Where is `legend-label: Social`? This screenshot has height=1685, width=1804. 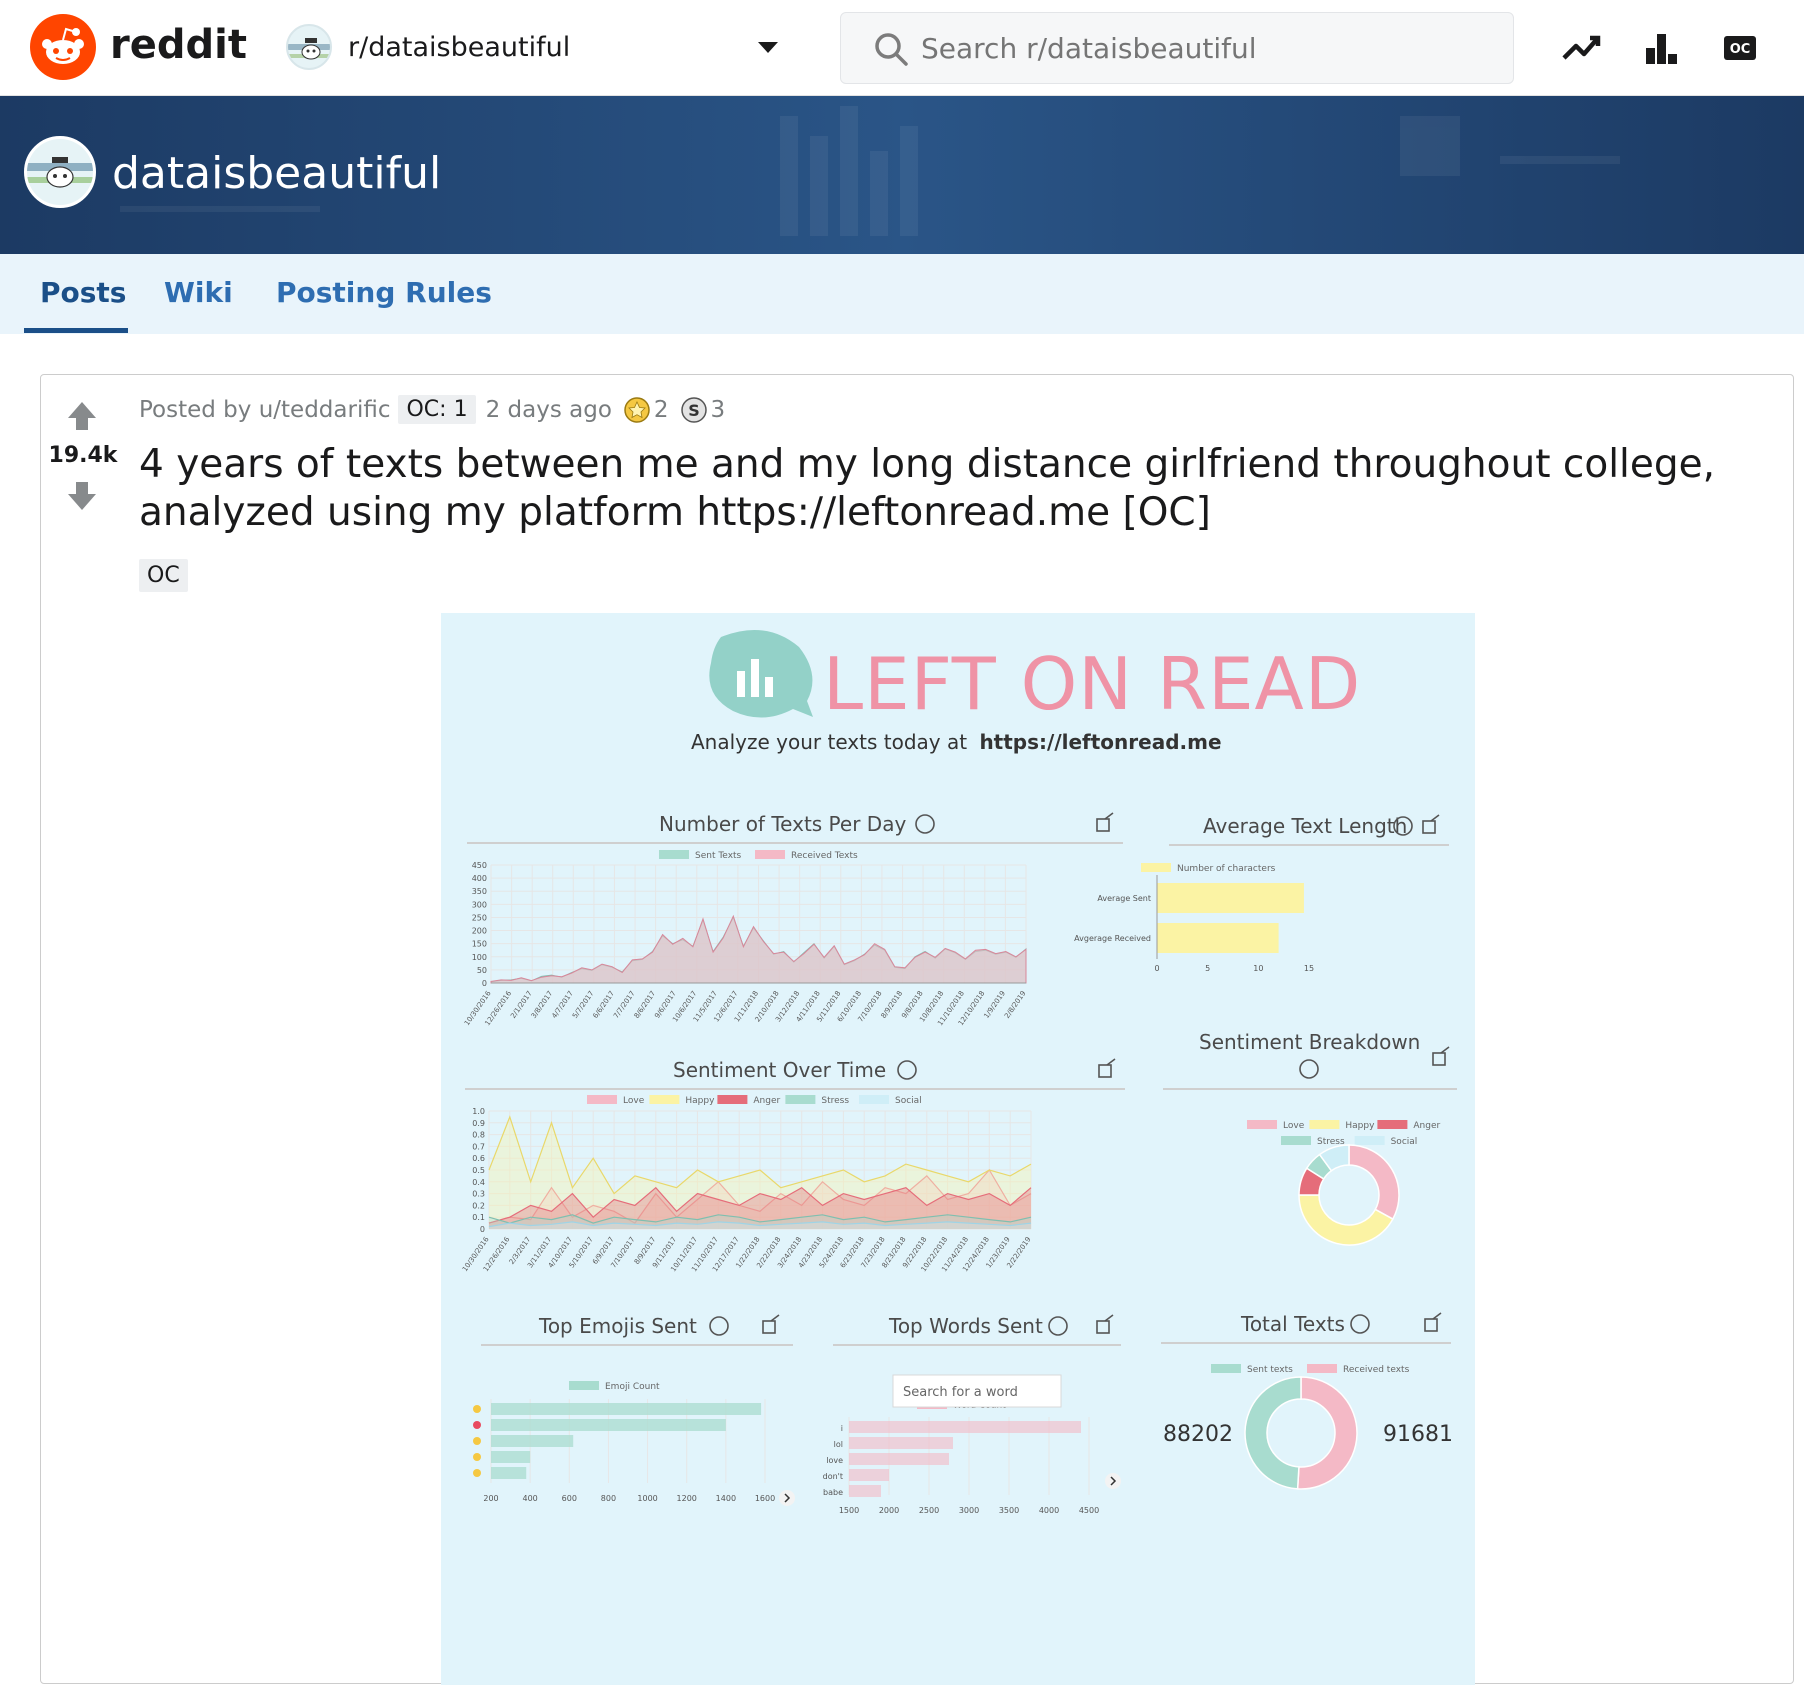
legend-label: Social is located at coordinates (908, 1101).